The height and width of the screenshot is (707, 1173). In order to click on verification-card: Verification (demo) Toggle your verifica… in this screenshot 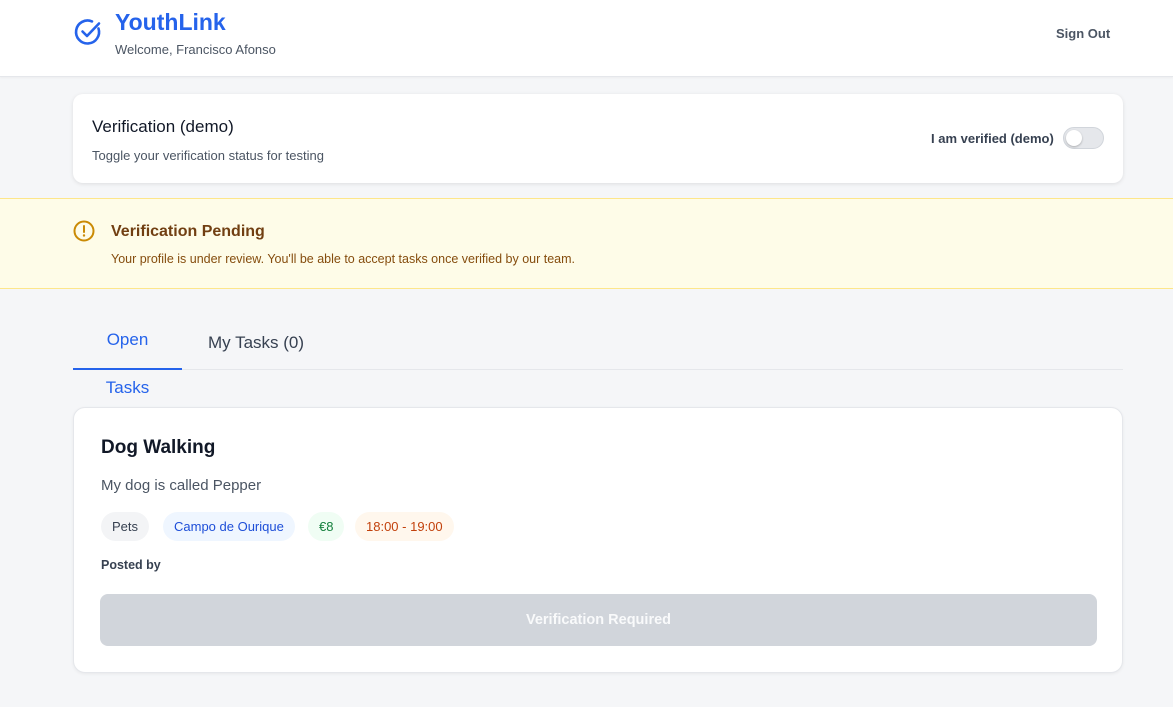, I will do `click(598, 138)`.